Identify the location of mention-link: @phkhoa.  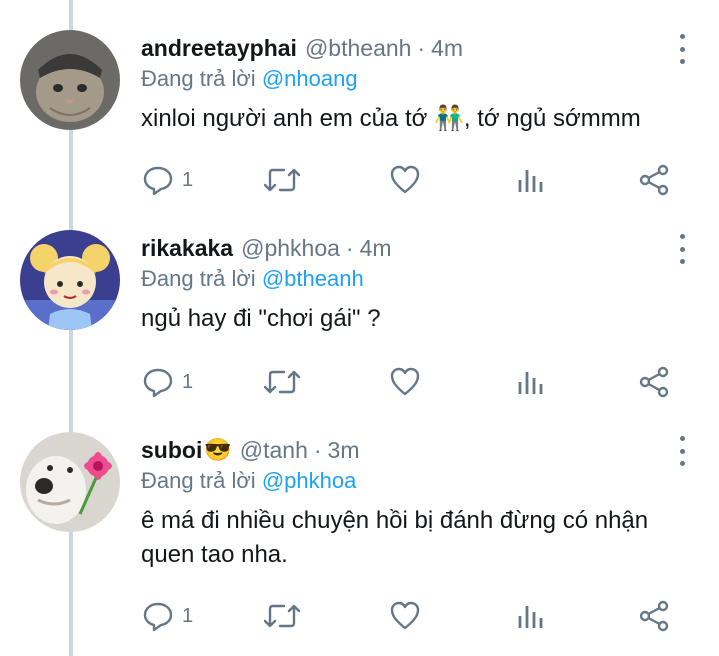
(309, 480).